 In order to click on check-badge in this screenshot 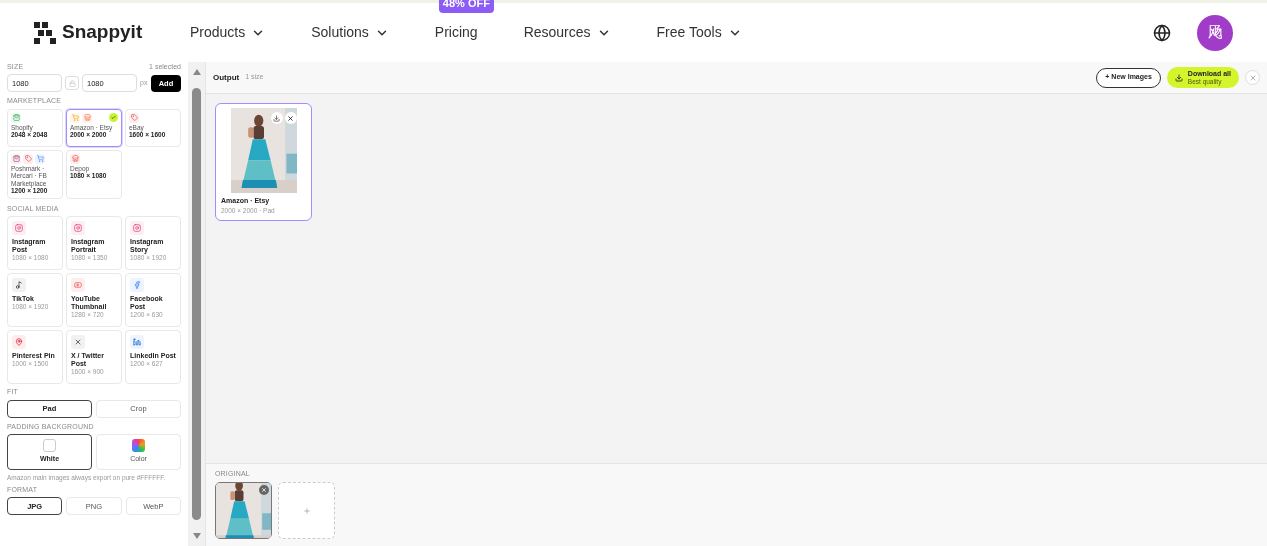, I will do `click(113, 117)`.